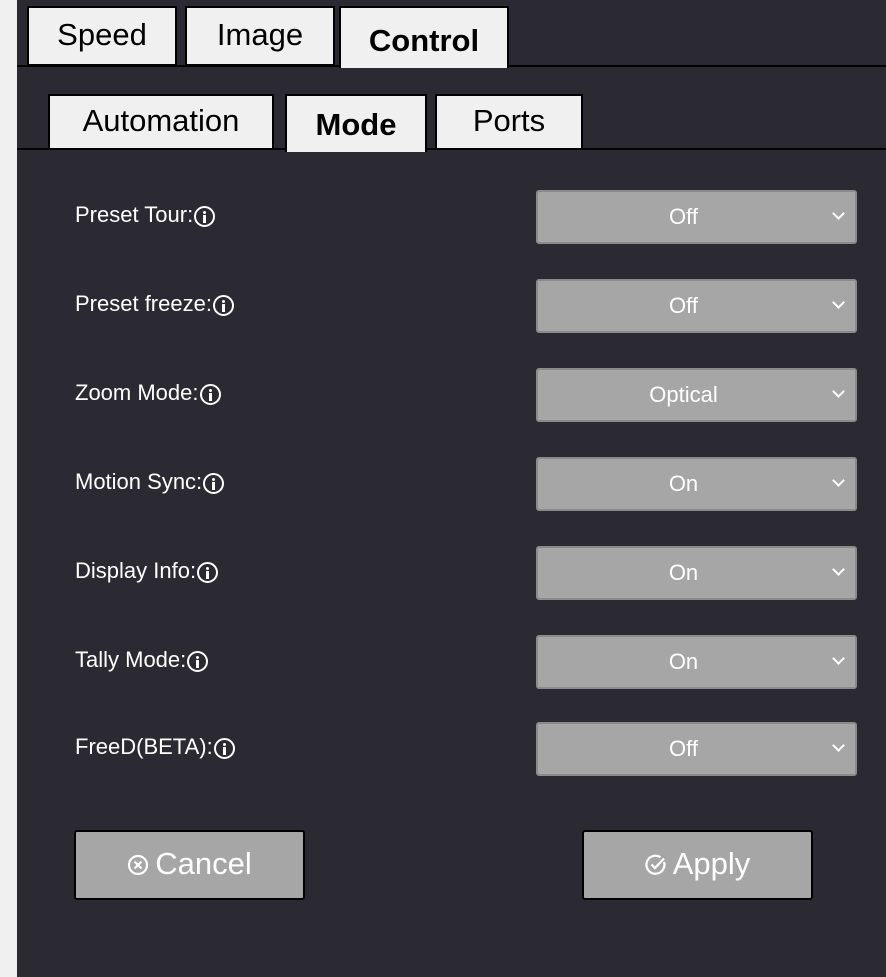 The image size is (886, 977). I want to click on setting-row-preset-tour: Preset Tour: Off, so click(451, 218).